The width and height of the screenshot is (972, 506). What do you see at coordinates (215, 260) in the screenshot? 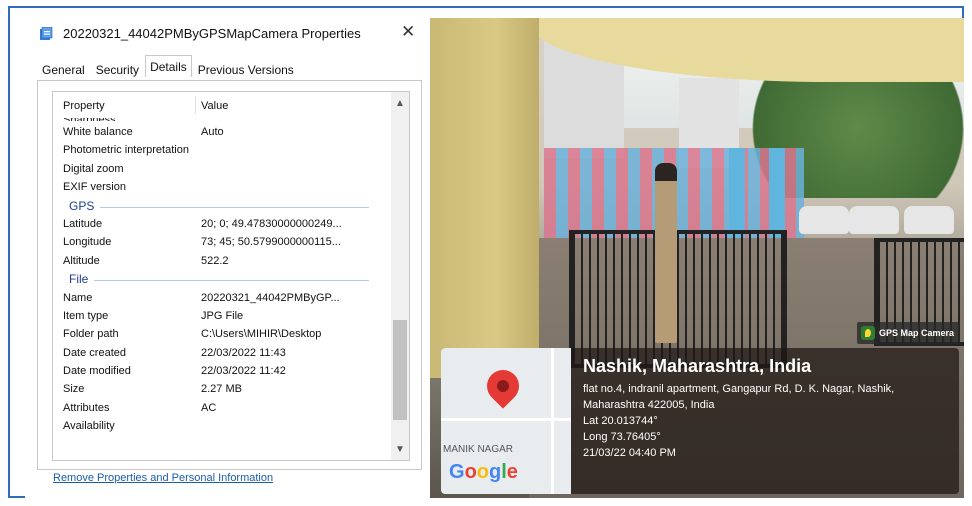
I see `property-value: 522.2` at bounding box center [215, 260].